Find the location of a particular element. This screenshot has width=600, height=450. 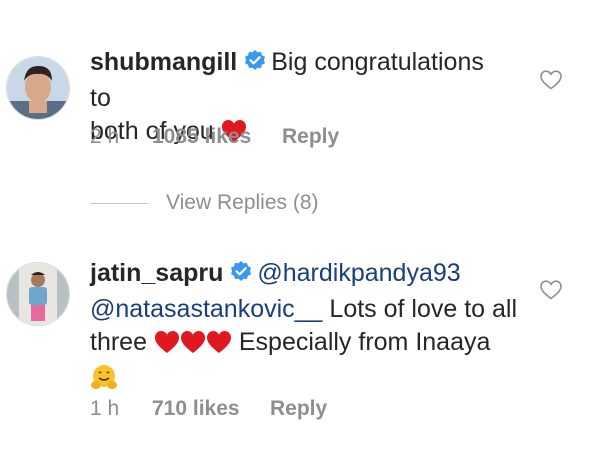

mention-link: @hardikpandya93 is located at coordinates (358, 273).